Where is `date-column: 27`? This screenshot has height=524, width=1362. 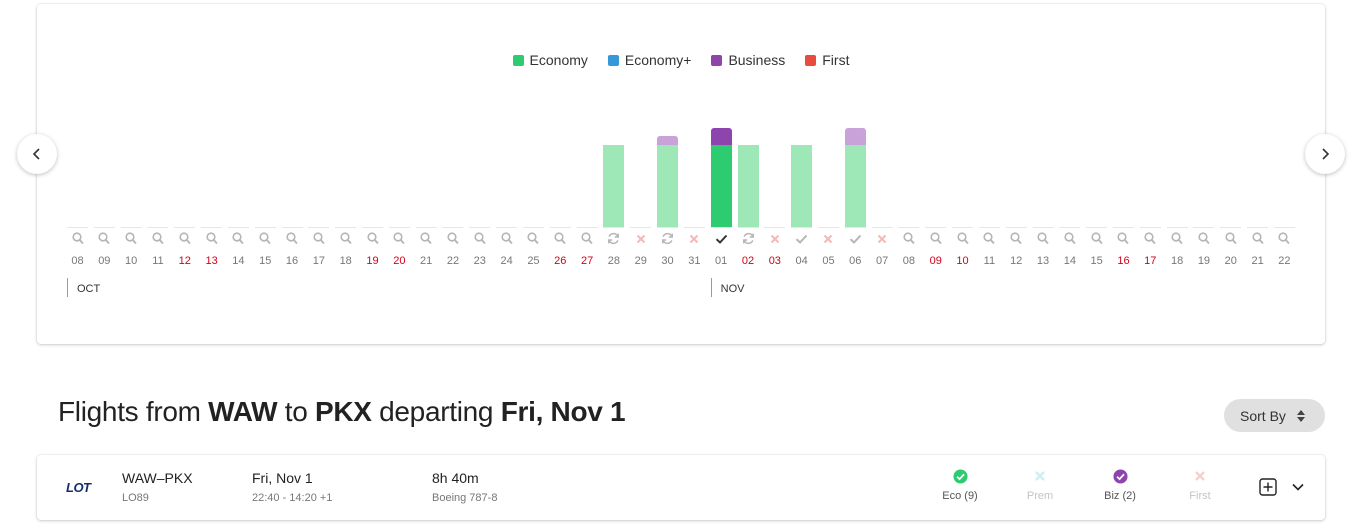
date-column: 27 is located at coordinates (587, 139).